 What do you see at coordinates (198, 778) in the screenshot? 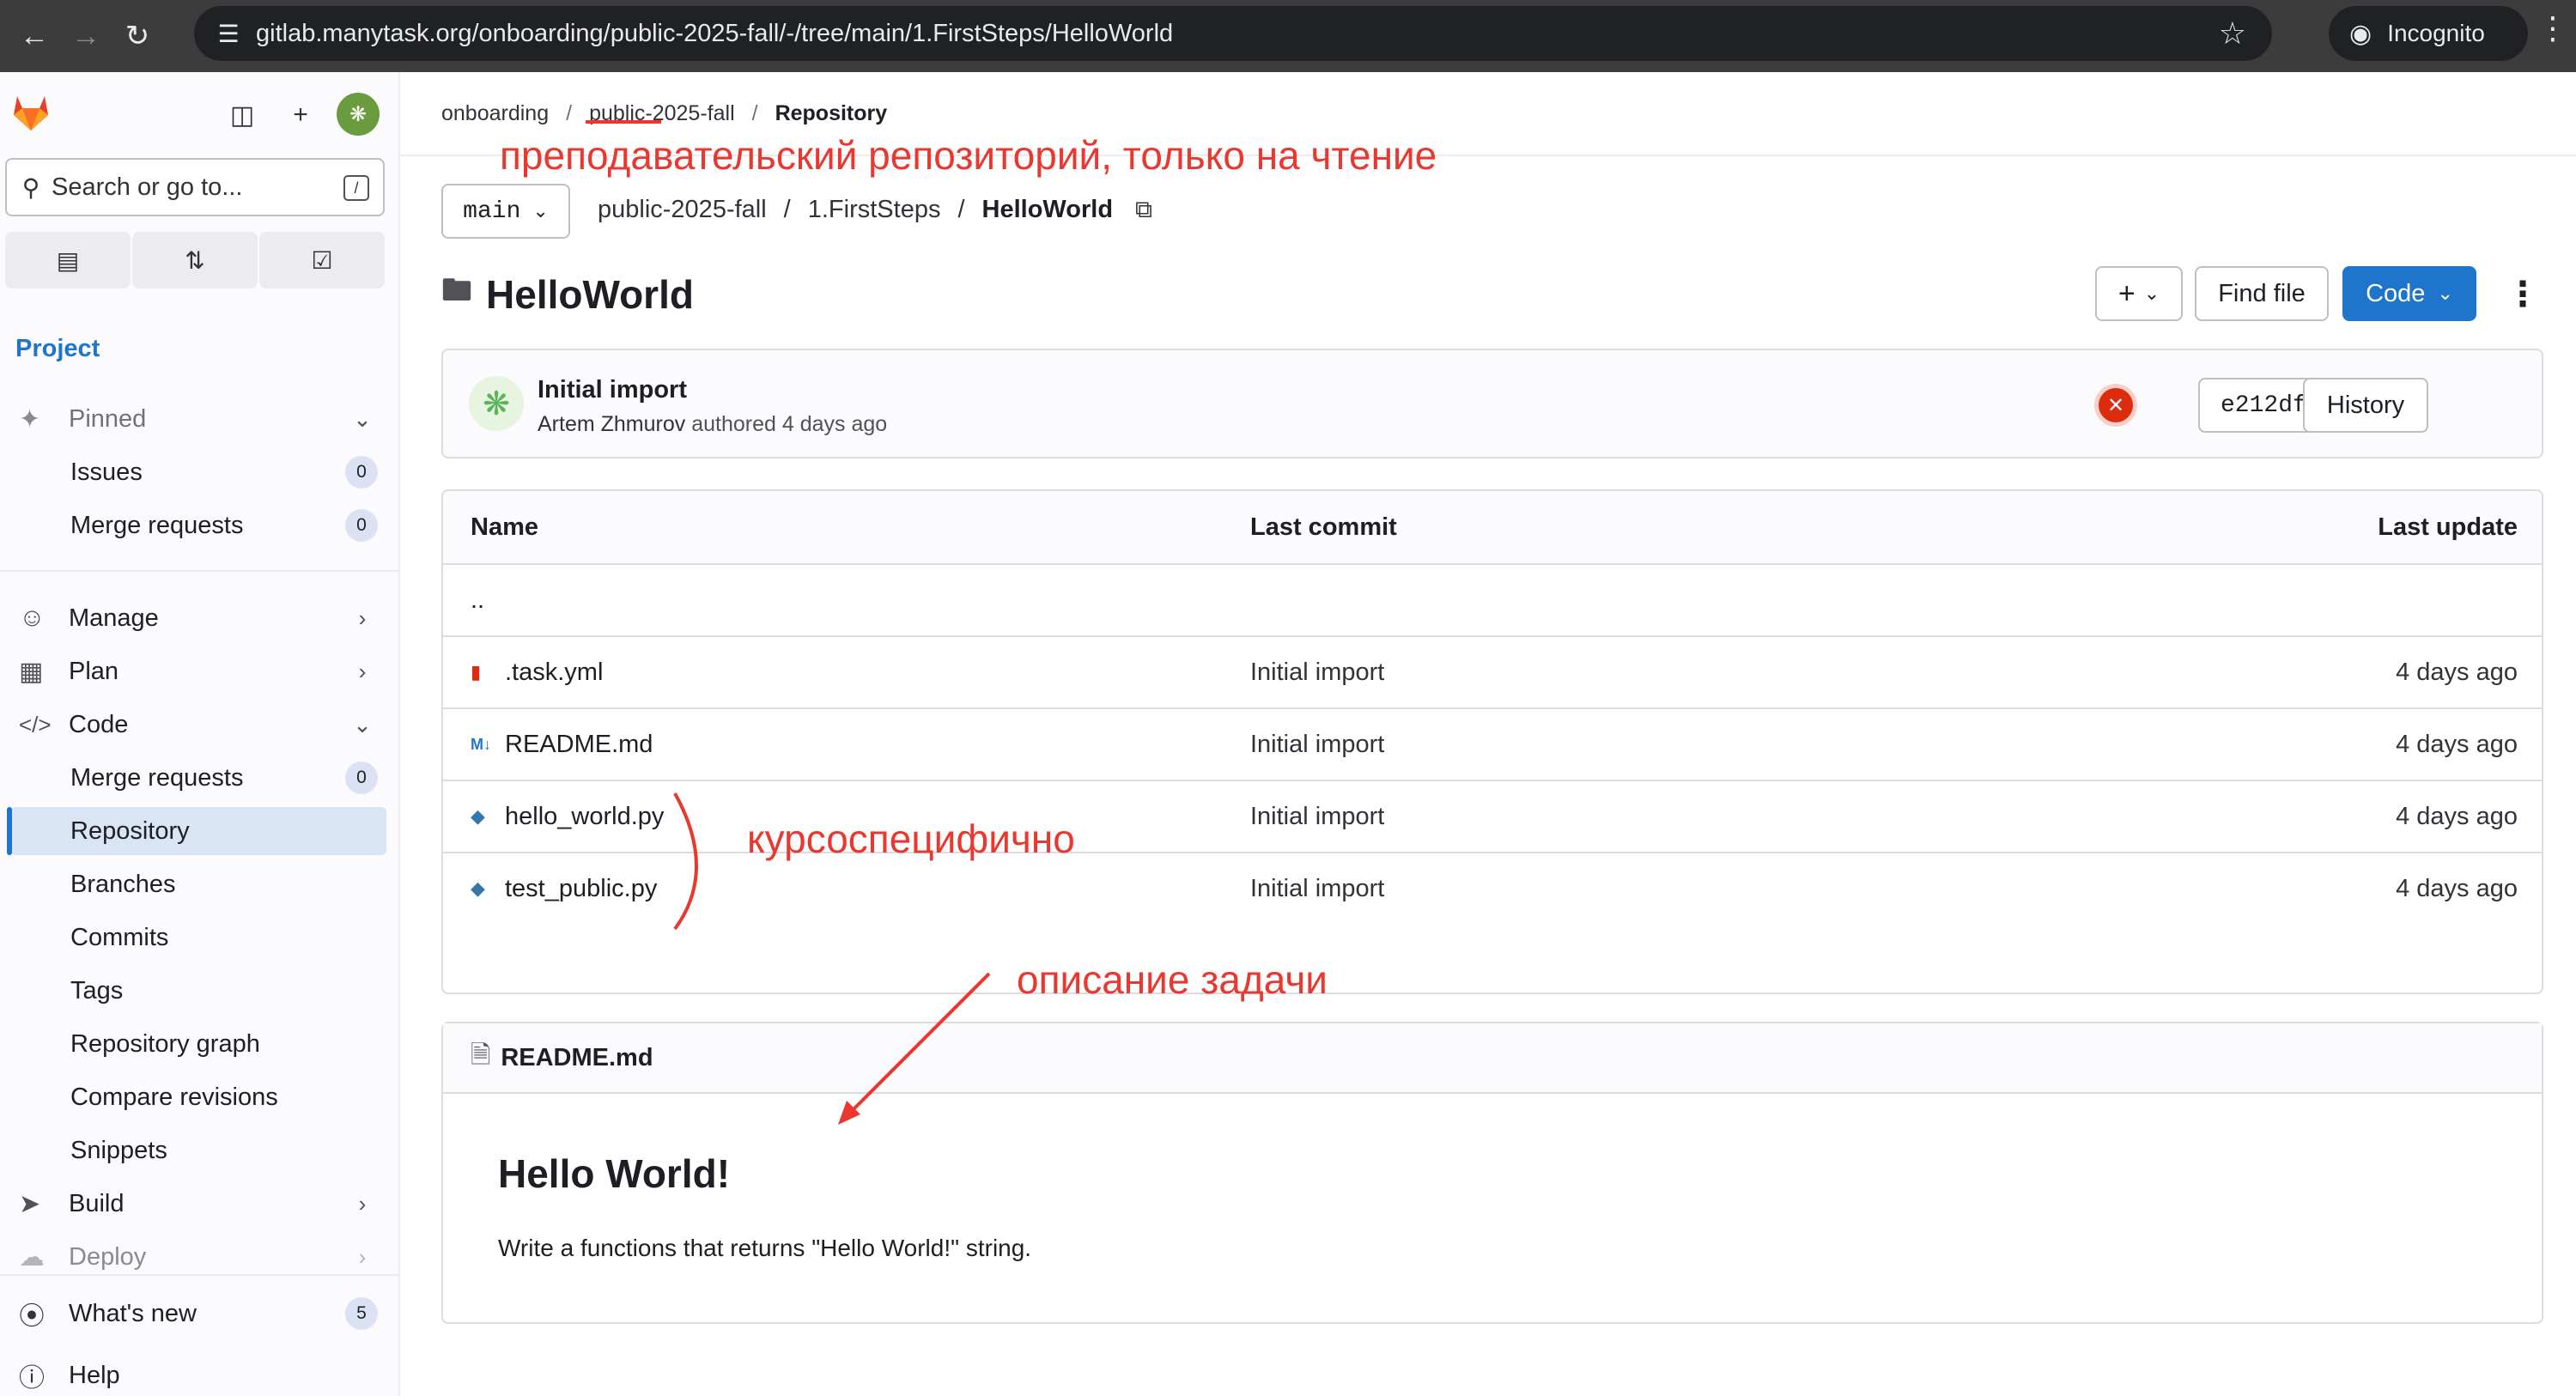
I see `sidebar-item-merge-requests: Merge requests 0` at bounding box center [198, 778].